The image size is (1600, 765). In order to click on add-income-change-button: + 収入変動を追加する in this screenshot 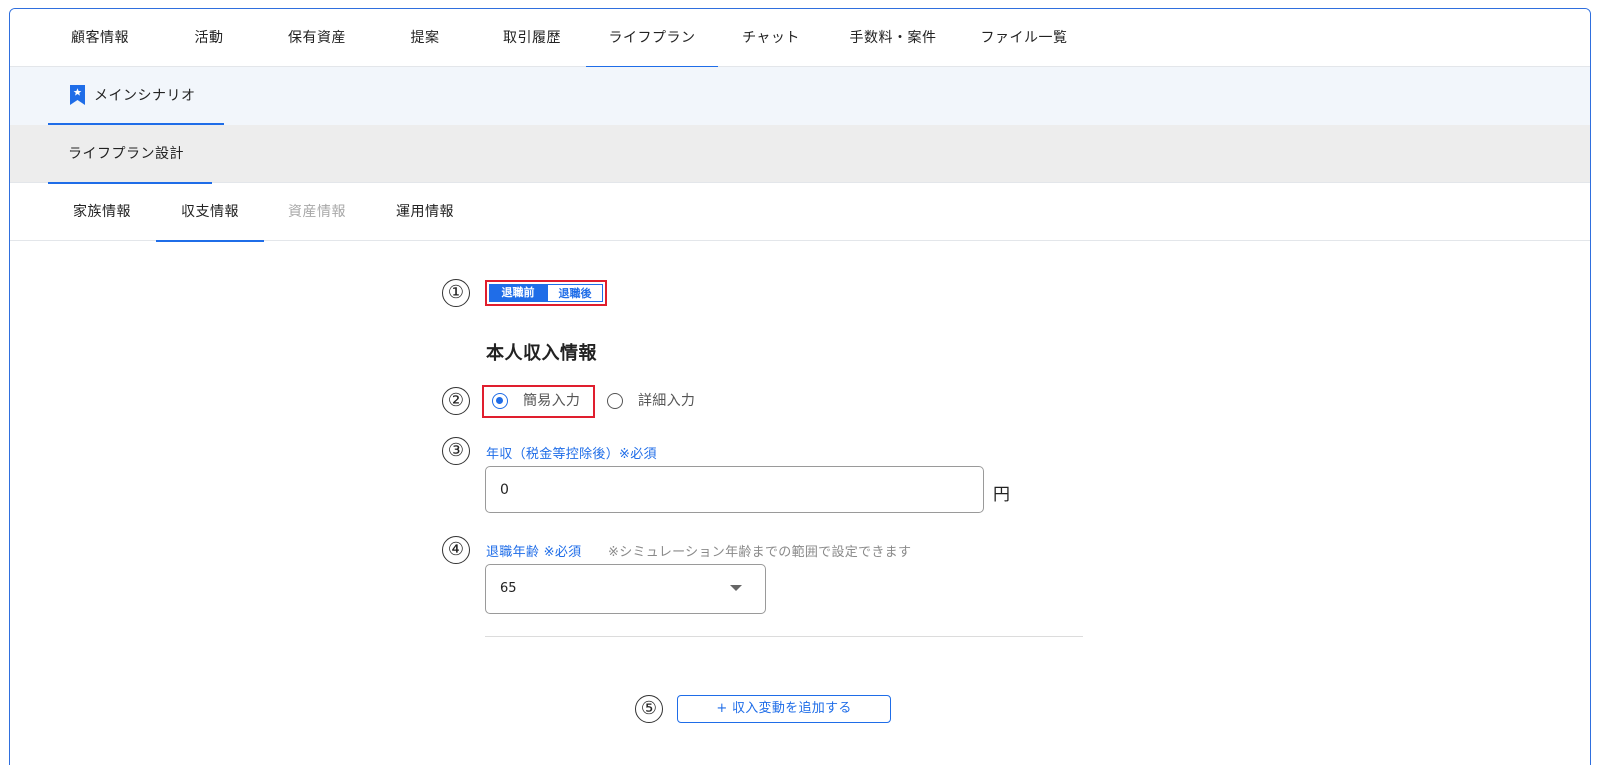, I will do `click(784, 709)`.